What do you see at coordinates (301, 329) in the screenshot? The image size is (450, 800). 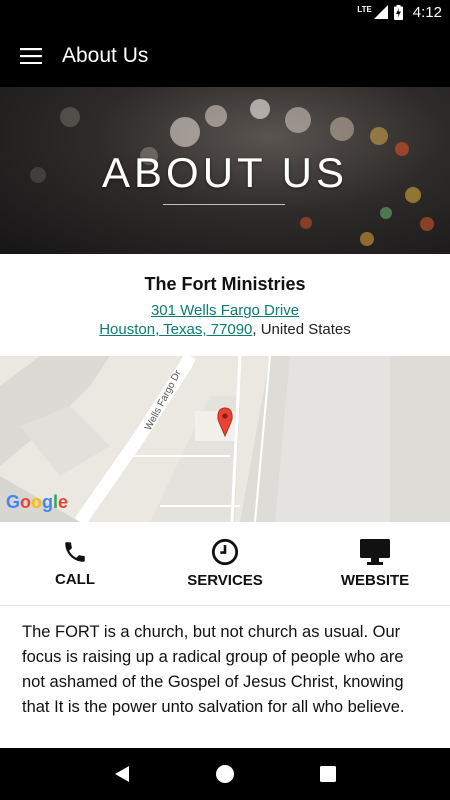 I see `address-country: , United States` at bounding box center [301, 329].